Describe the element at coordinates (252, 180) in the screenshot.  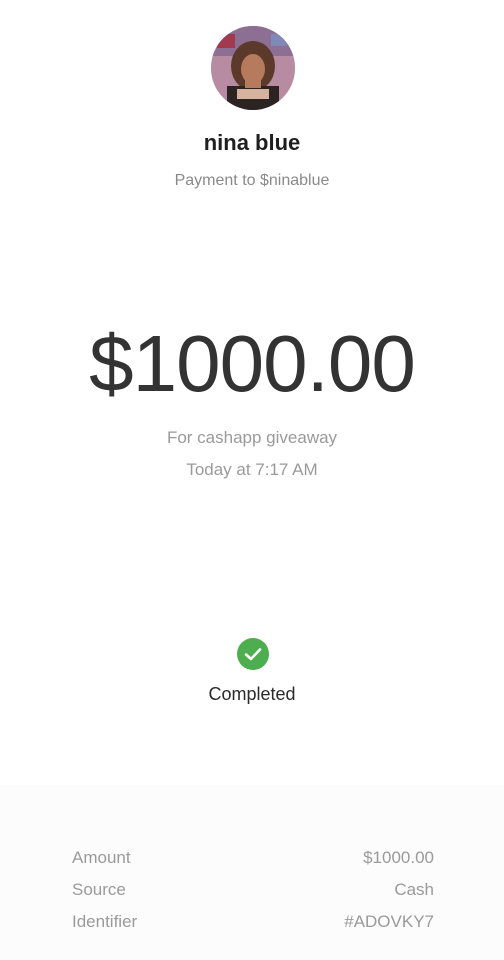
I see `payment-to-cashtag: Payment to $ninablue` at that location.